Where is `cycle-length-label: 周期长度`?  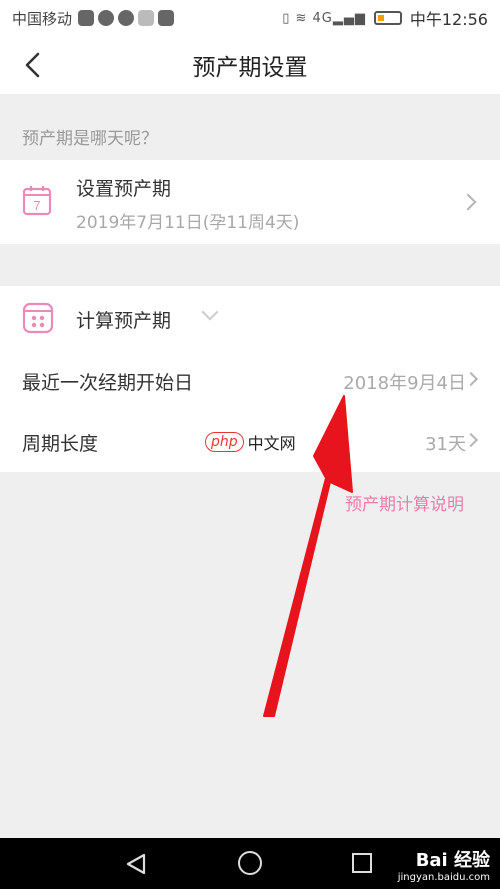 cycle-length-label: 周期长度 is located at coordinates (60, 444).